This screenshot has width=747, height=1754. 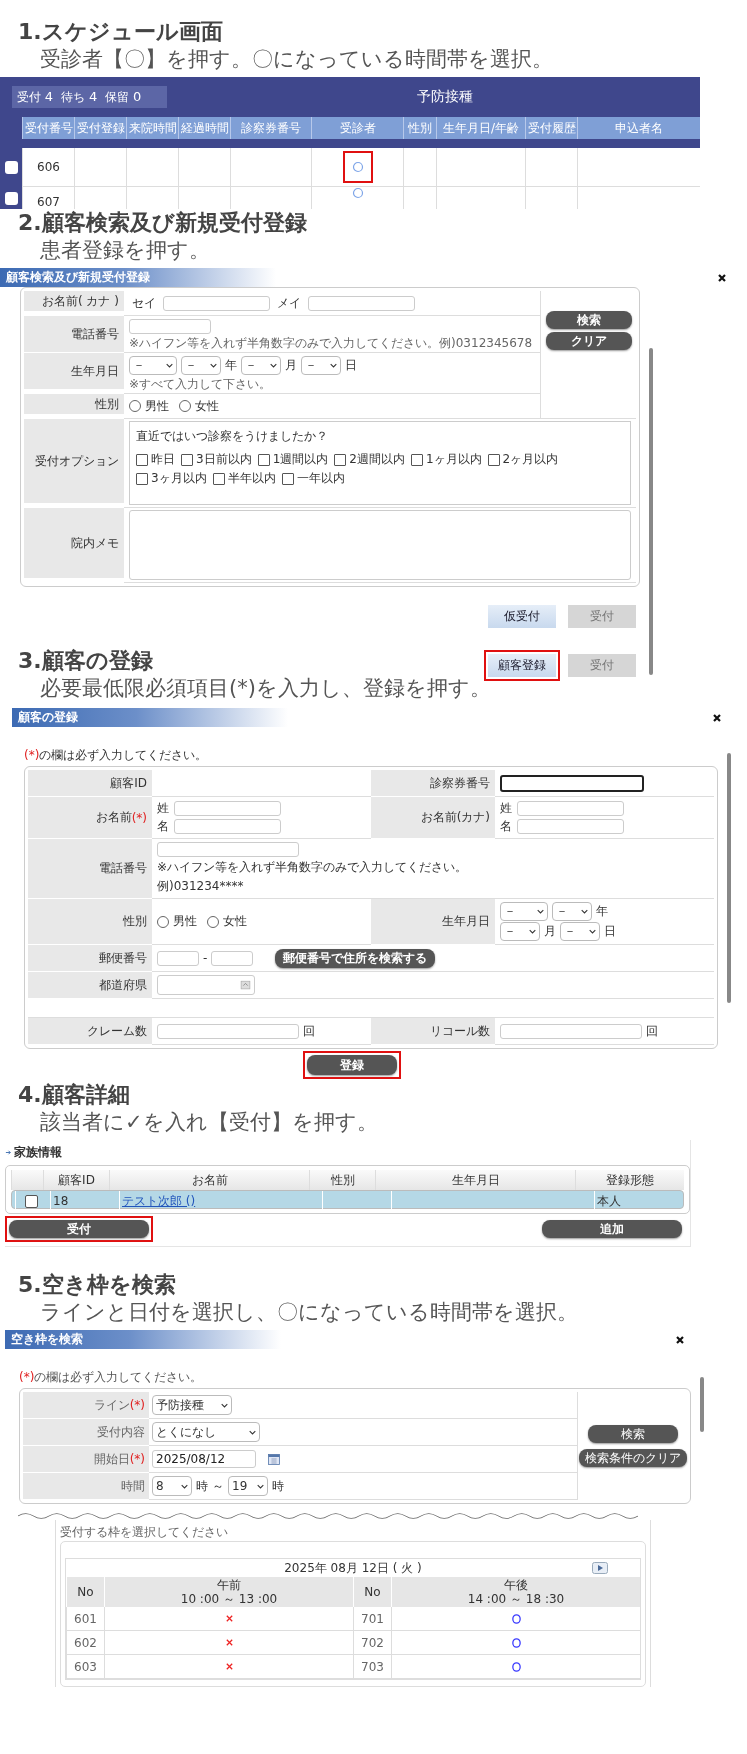 What do you see at coordinates (143, 1339) in the screenshot?
I see `dialog-title: 空き枠を検索` at bounding box center [143, 1339].